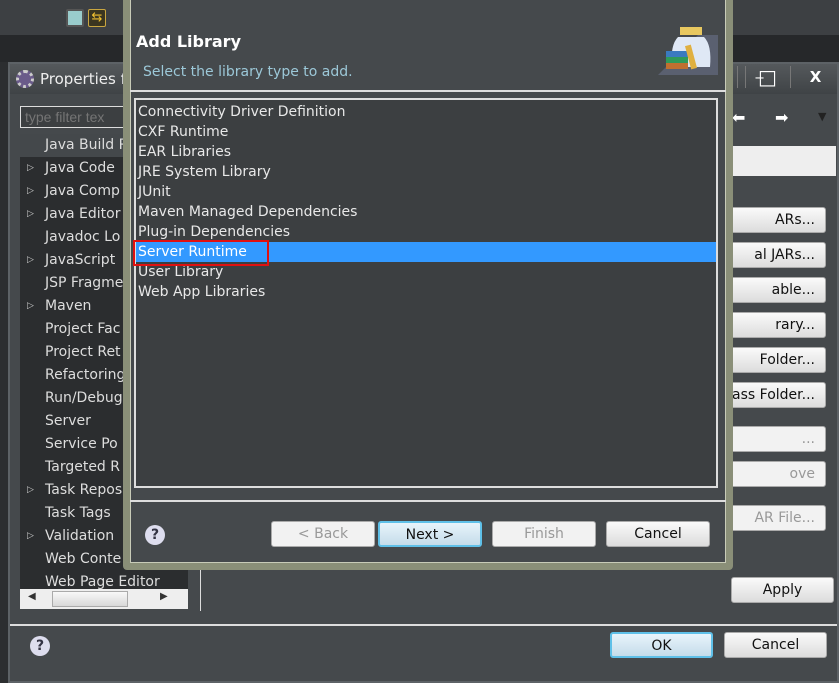 This screenshot has height=683, width=839. Describe the element at coordinates (738, 117) in the screenshot. I see `back-arrow-icon: ⬅` at that location.